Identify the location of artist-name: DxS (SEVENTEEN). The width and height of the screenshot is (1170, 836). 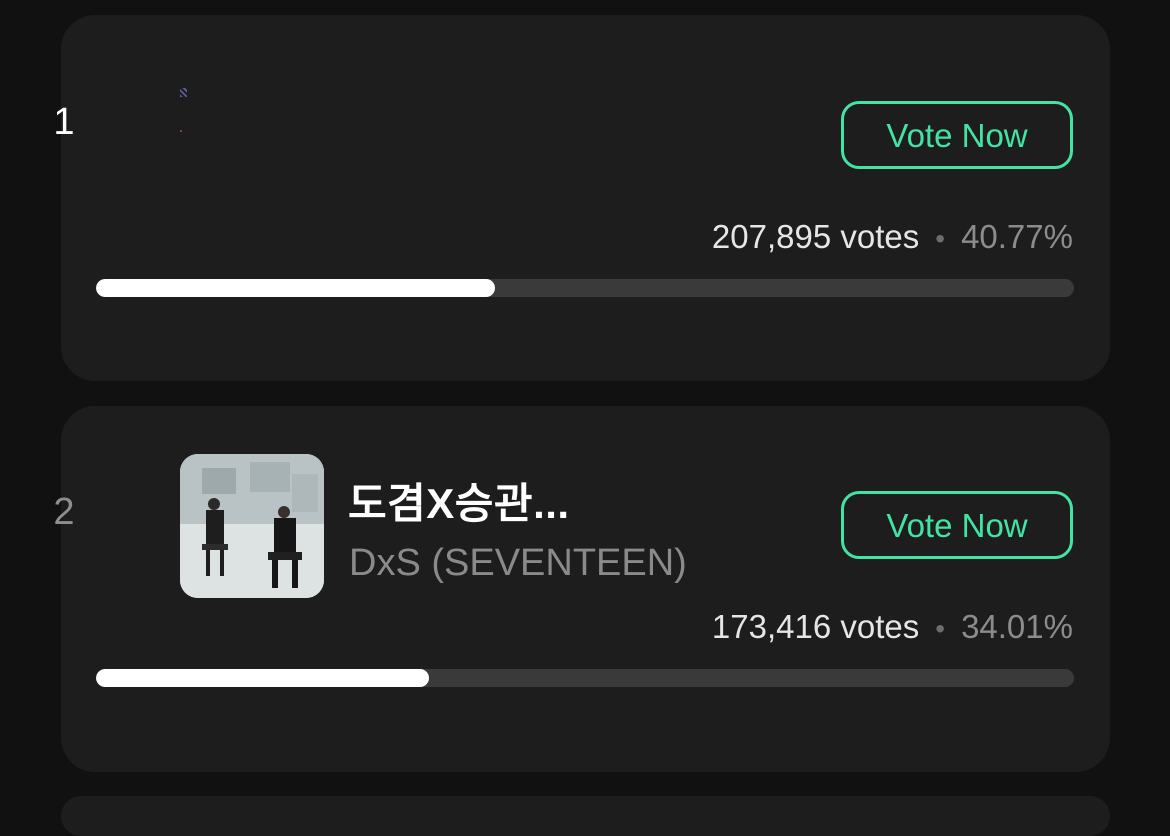
(518, 563).